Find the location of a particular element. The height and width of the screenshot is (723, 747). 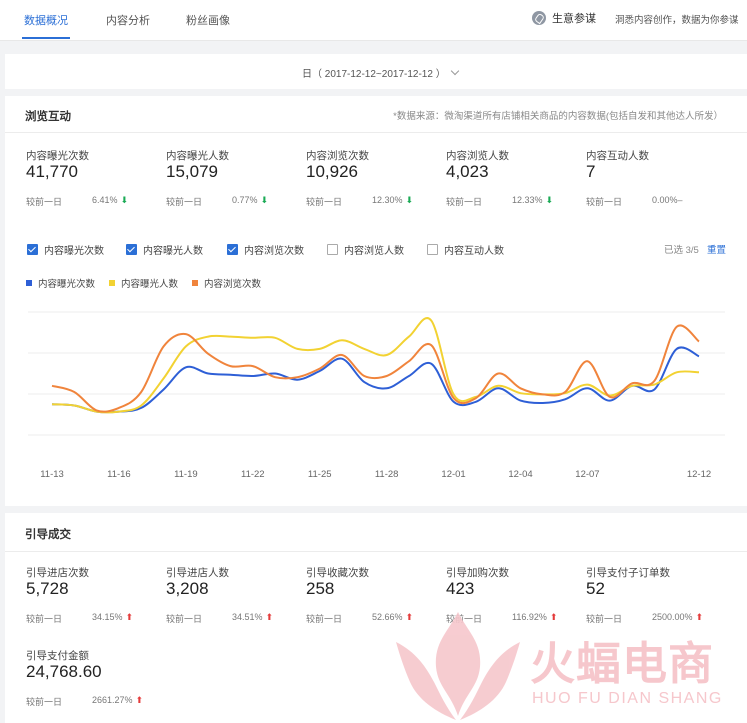

business-advisor-link: 生意参谋 is located at coordinates (564, 18).